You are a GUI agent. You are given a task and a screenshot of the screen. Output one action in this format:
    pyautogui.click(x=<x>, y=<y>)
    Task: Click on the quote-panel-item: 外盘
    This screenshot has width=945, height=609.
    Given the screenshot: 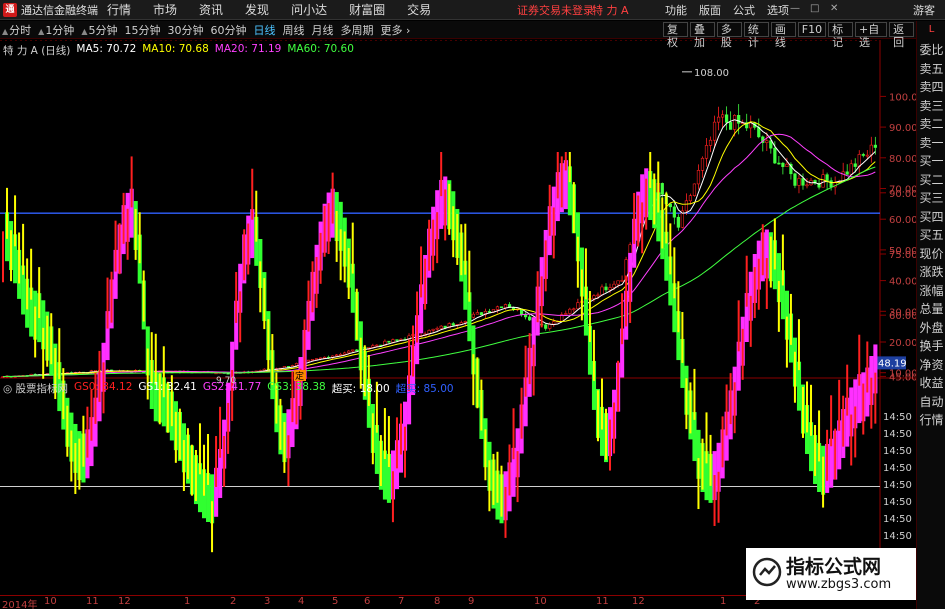 What is the action you would take?
    pyautogui.click(x=931, y=328)
    